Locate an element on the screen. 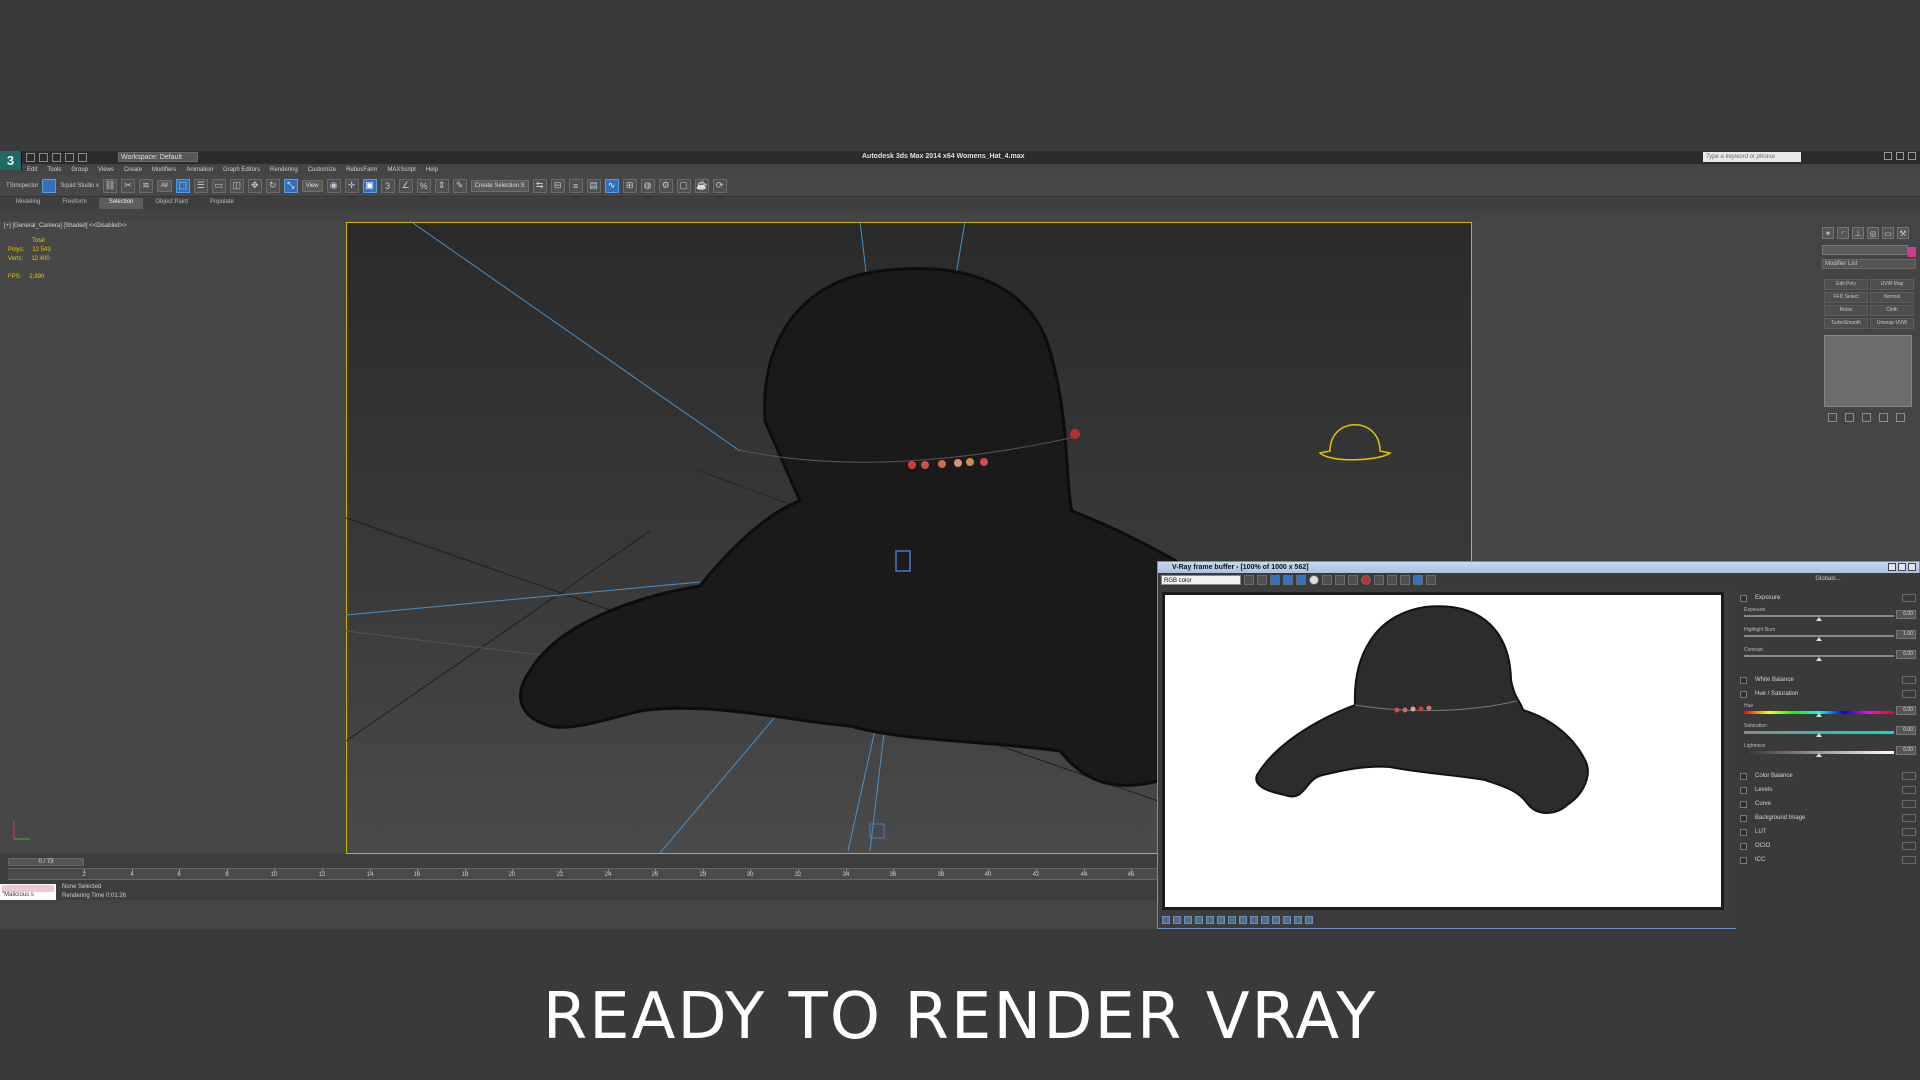 The height and width of the screenshot is (1080, 1920). graphite-tools-icon: ▤ is located at coordinates (593, 185).